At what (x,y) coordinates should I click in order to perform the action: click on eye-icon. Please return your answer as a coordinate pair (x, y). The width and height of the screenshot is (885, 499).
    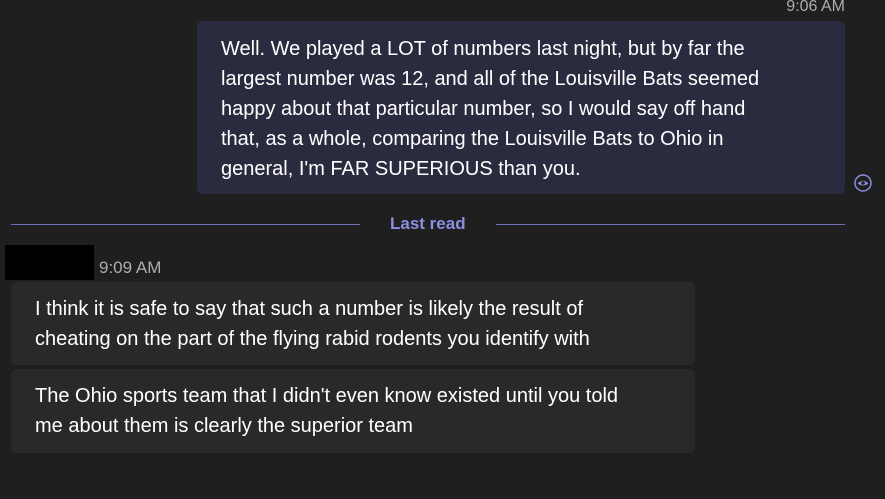
    Looking at the image, I should click on (863, 183).